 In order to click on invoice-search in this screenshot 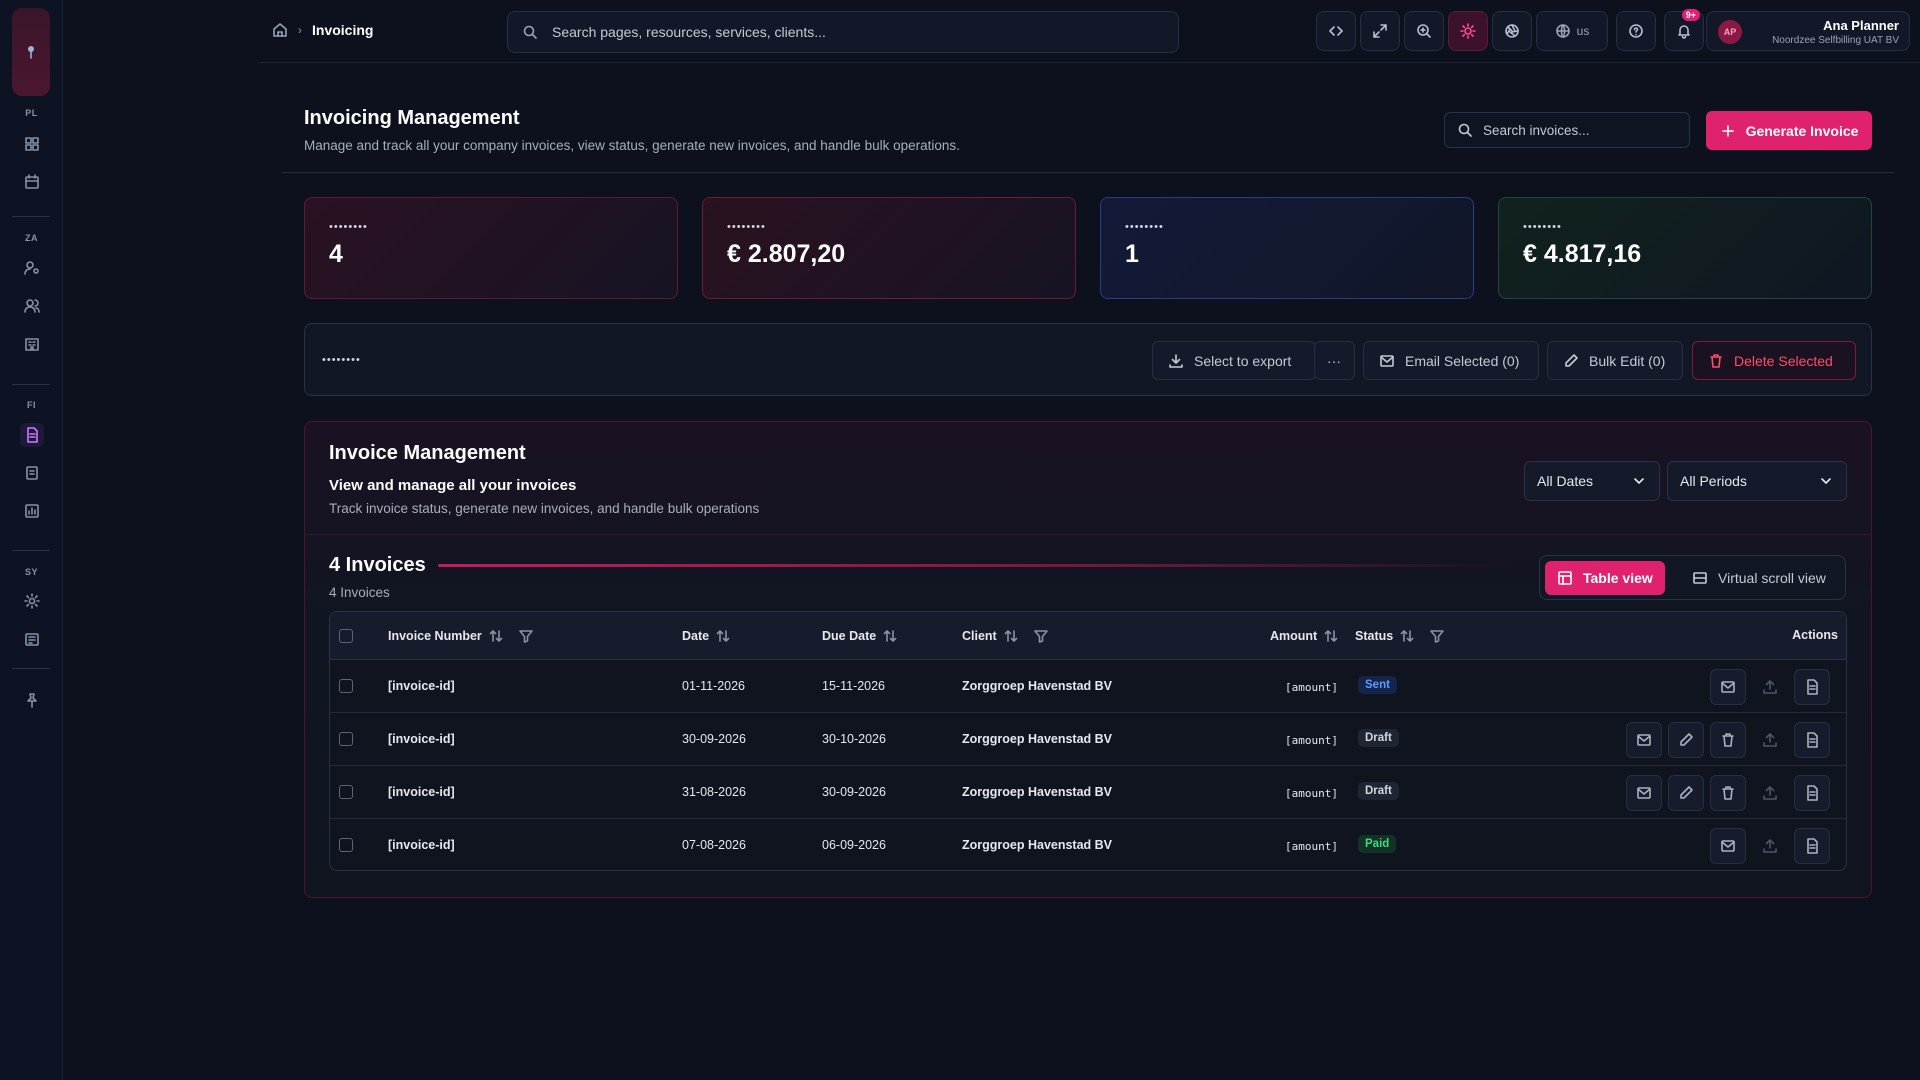, I will do `click(1567, 130)`.